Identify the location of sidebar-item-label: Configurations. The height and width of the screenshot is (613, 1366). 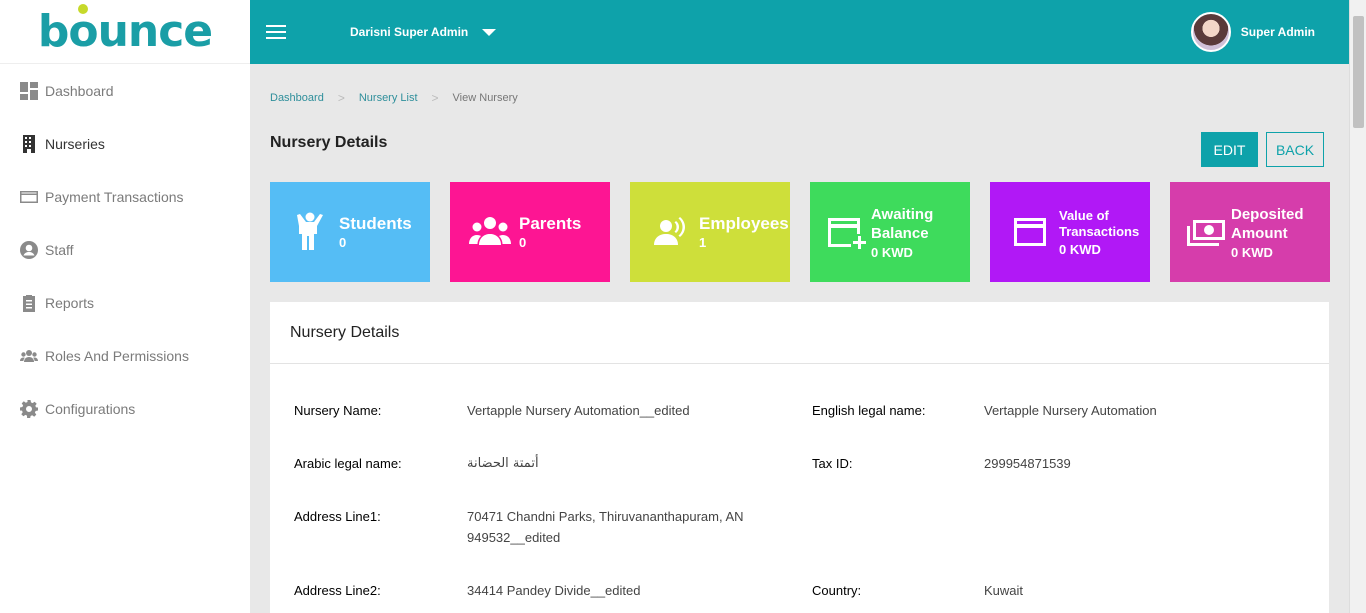
(90, 408).